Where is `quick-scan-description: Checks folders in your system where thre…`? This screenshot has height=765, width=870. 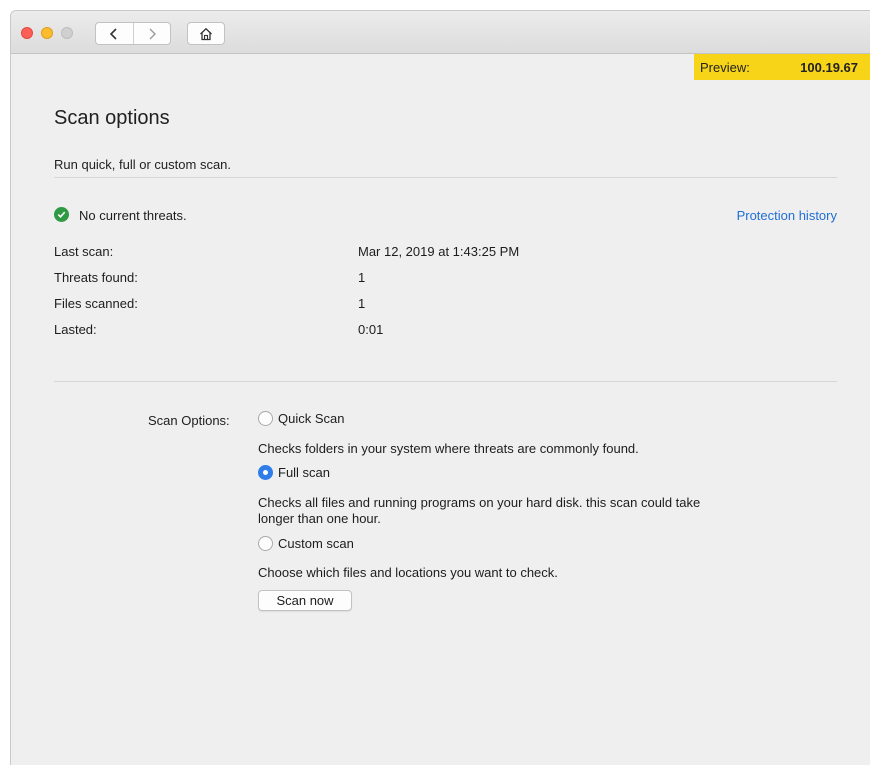 quick-scan-description: Checks folders in your system where thre… is located at coordinates (448, 448).